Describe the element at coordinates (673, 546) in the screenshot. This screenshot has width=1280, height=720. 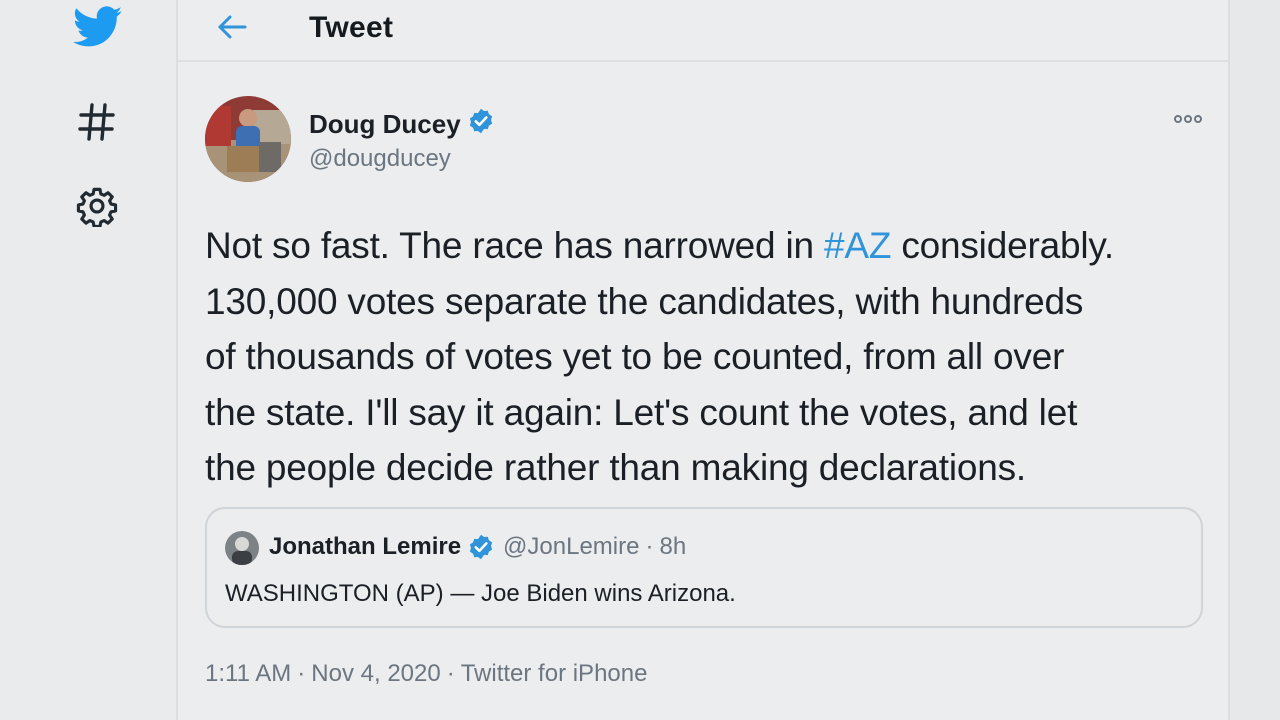
I see `quoted-timestamp: 8h` at that location.